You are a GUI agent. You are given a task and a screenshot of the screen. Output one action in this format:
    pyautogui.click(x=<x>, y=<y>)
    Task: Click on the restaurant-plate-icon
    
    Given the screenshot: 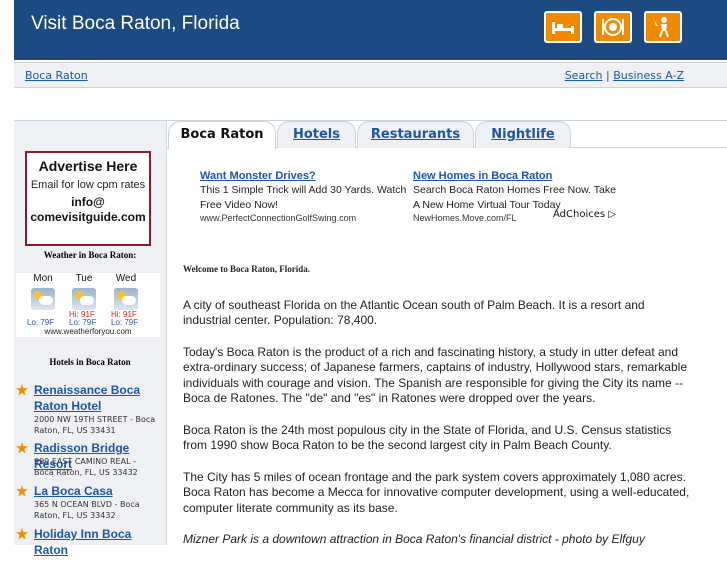 What is the action you would take?
    pyautogui.click(x=613, y=27)
    